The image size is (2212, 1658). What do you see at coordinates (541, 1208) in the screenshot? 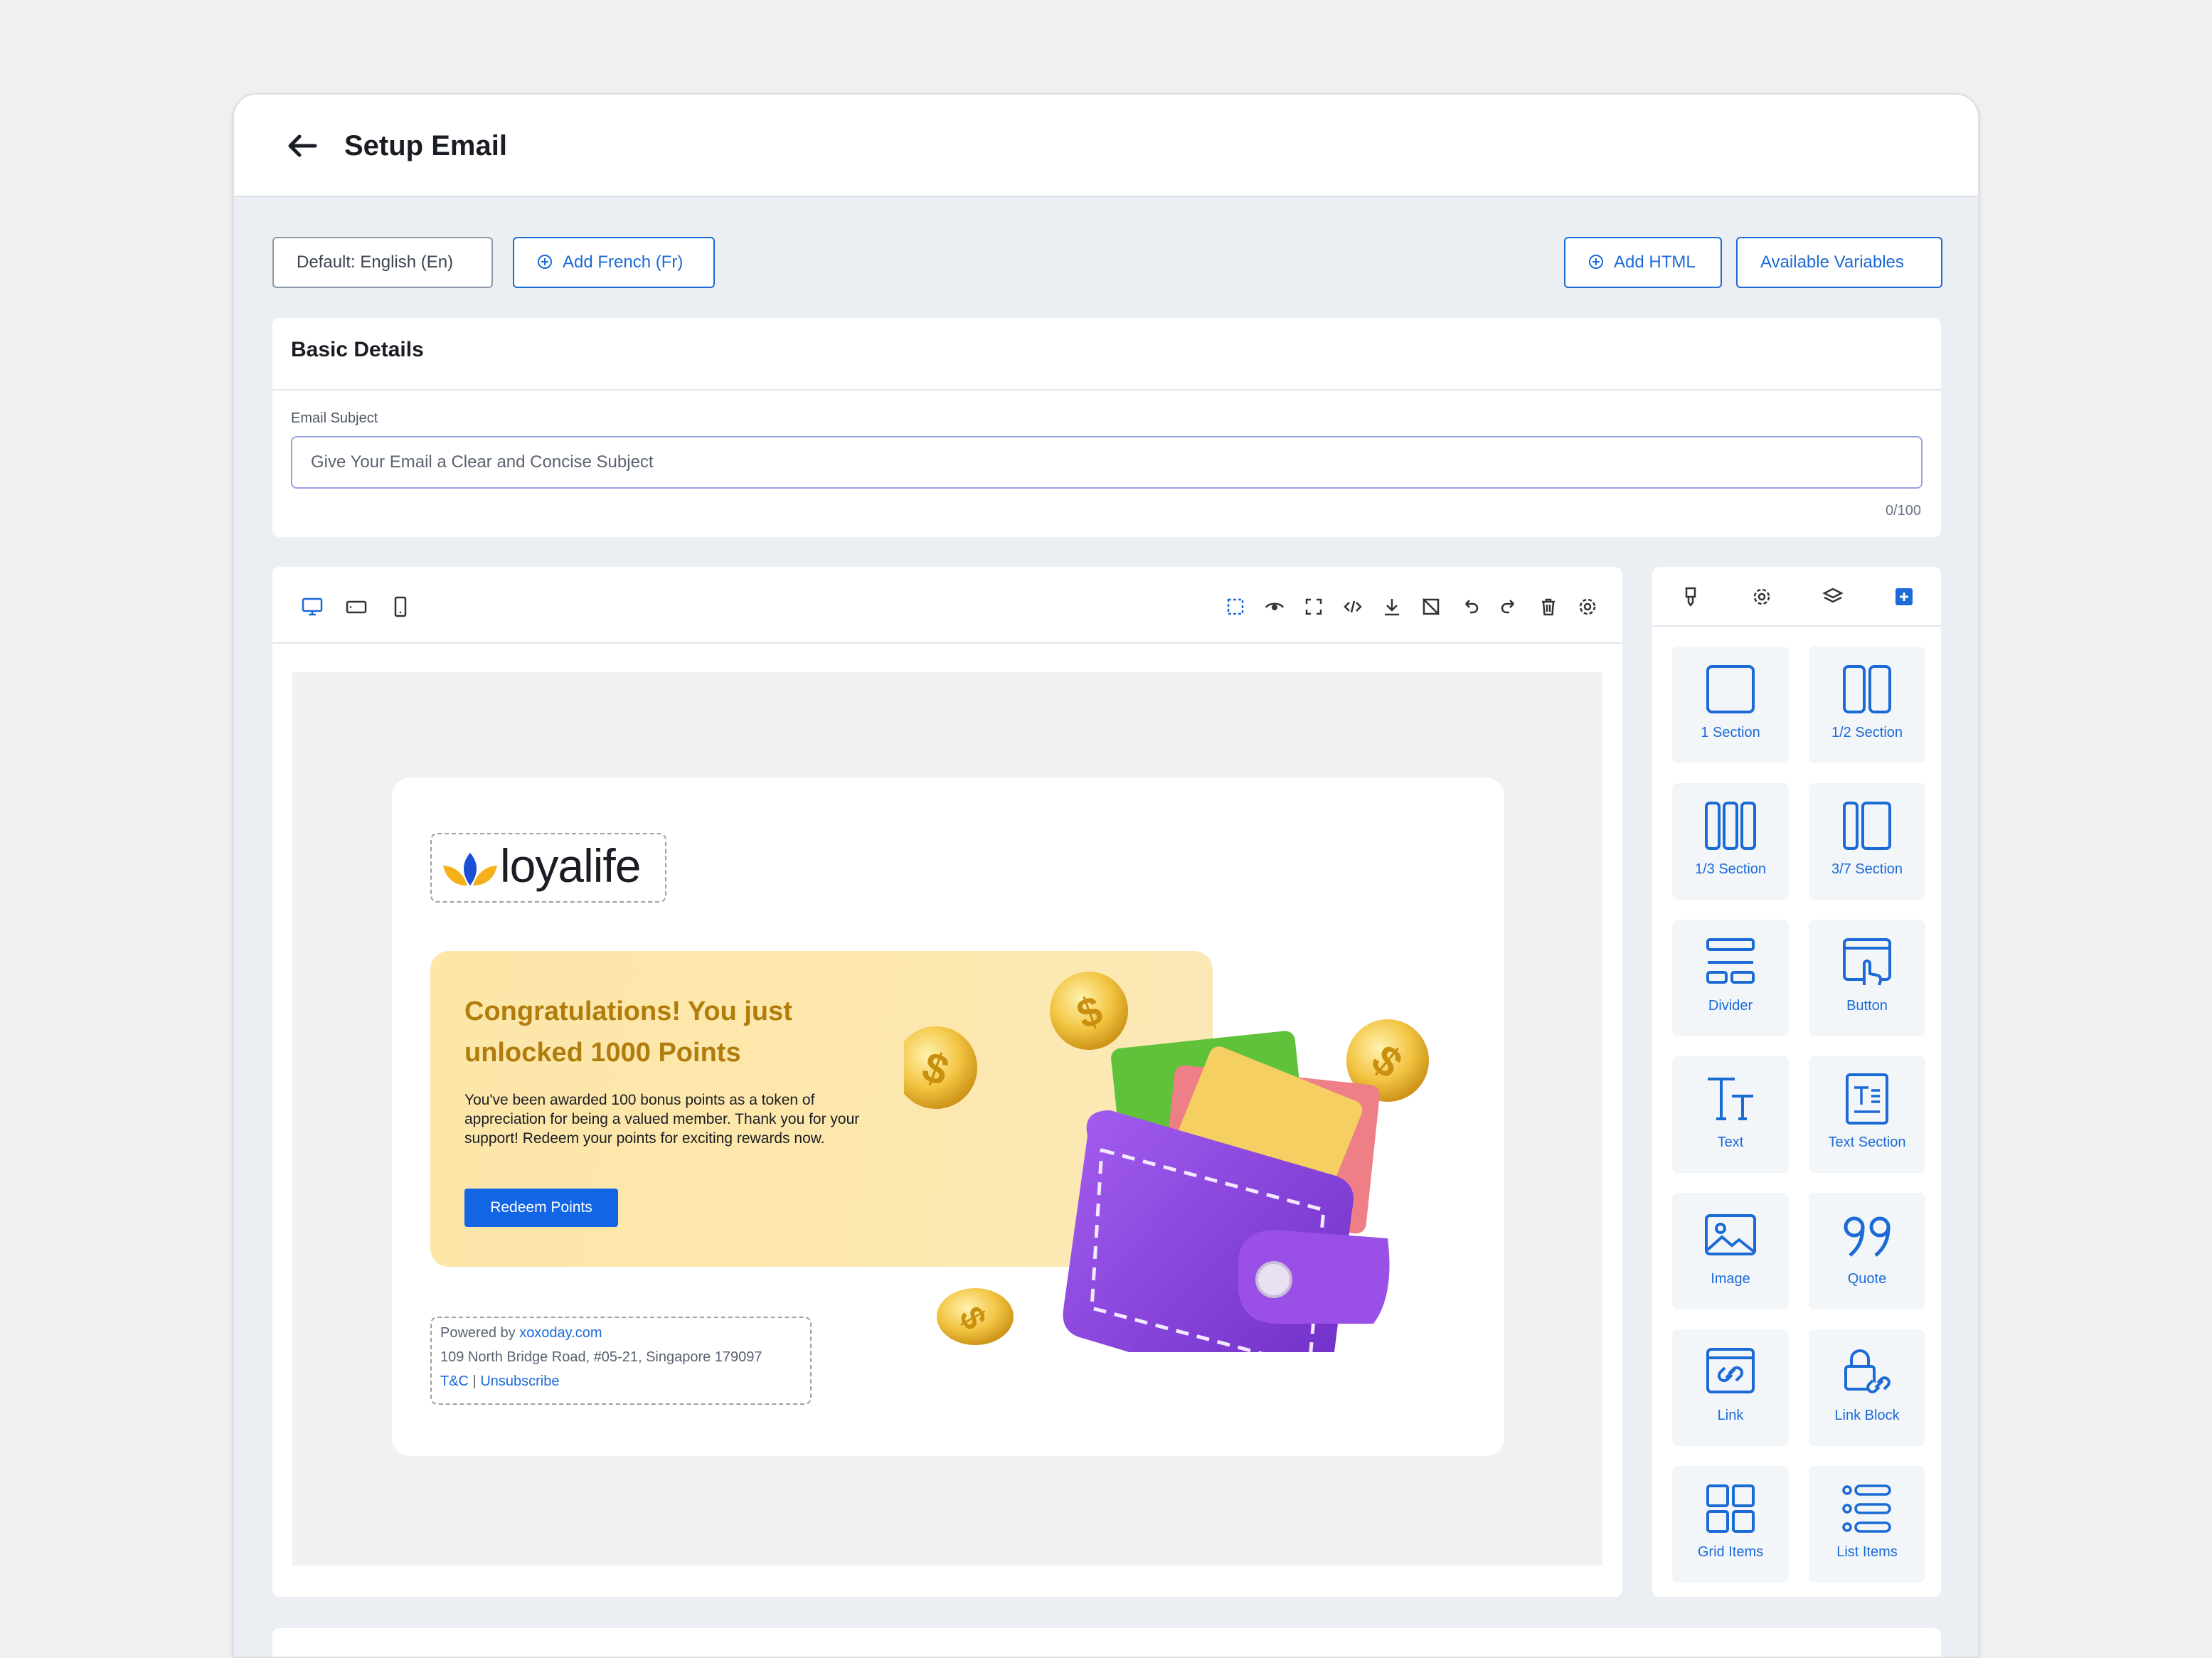
I see `redeem-points-button: Redeem Points` at bounding box center [541, 1208].